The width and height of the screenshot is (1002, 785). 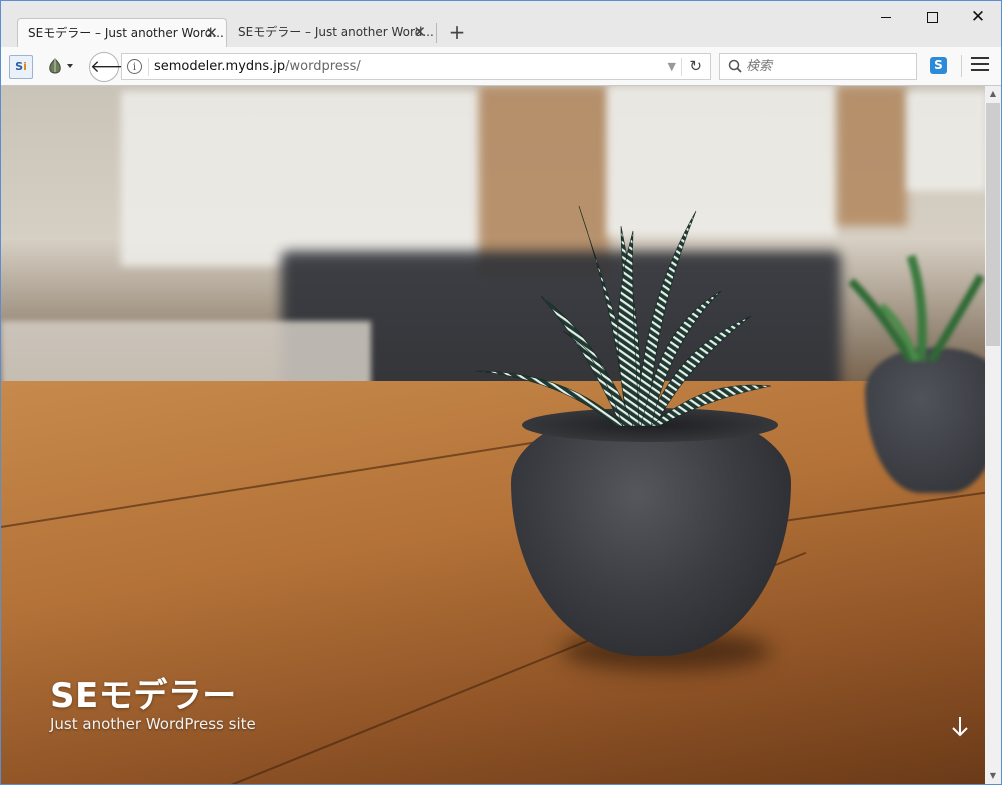 I want to click on maximize-button, so click(x=932, y=17).